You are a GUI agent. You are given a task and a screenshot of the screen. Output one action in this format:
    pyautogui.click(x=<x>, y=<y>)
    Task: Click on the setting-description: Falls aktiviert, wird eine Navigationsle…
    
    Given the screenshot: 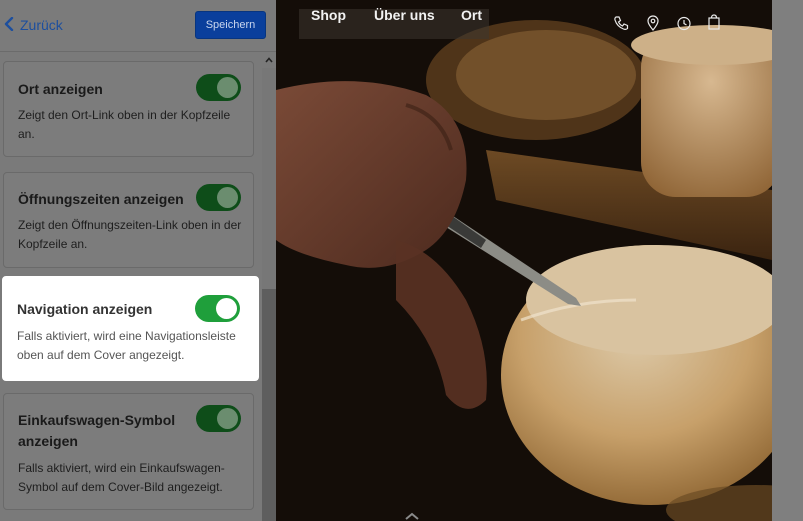 What is the action you would take?
    pyautogui.click(x=126, y=345)
    